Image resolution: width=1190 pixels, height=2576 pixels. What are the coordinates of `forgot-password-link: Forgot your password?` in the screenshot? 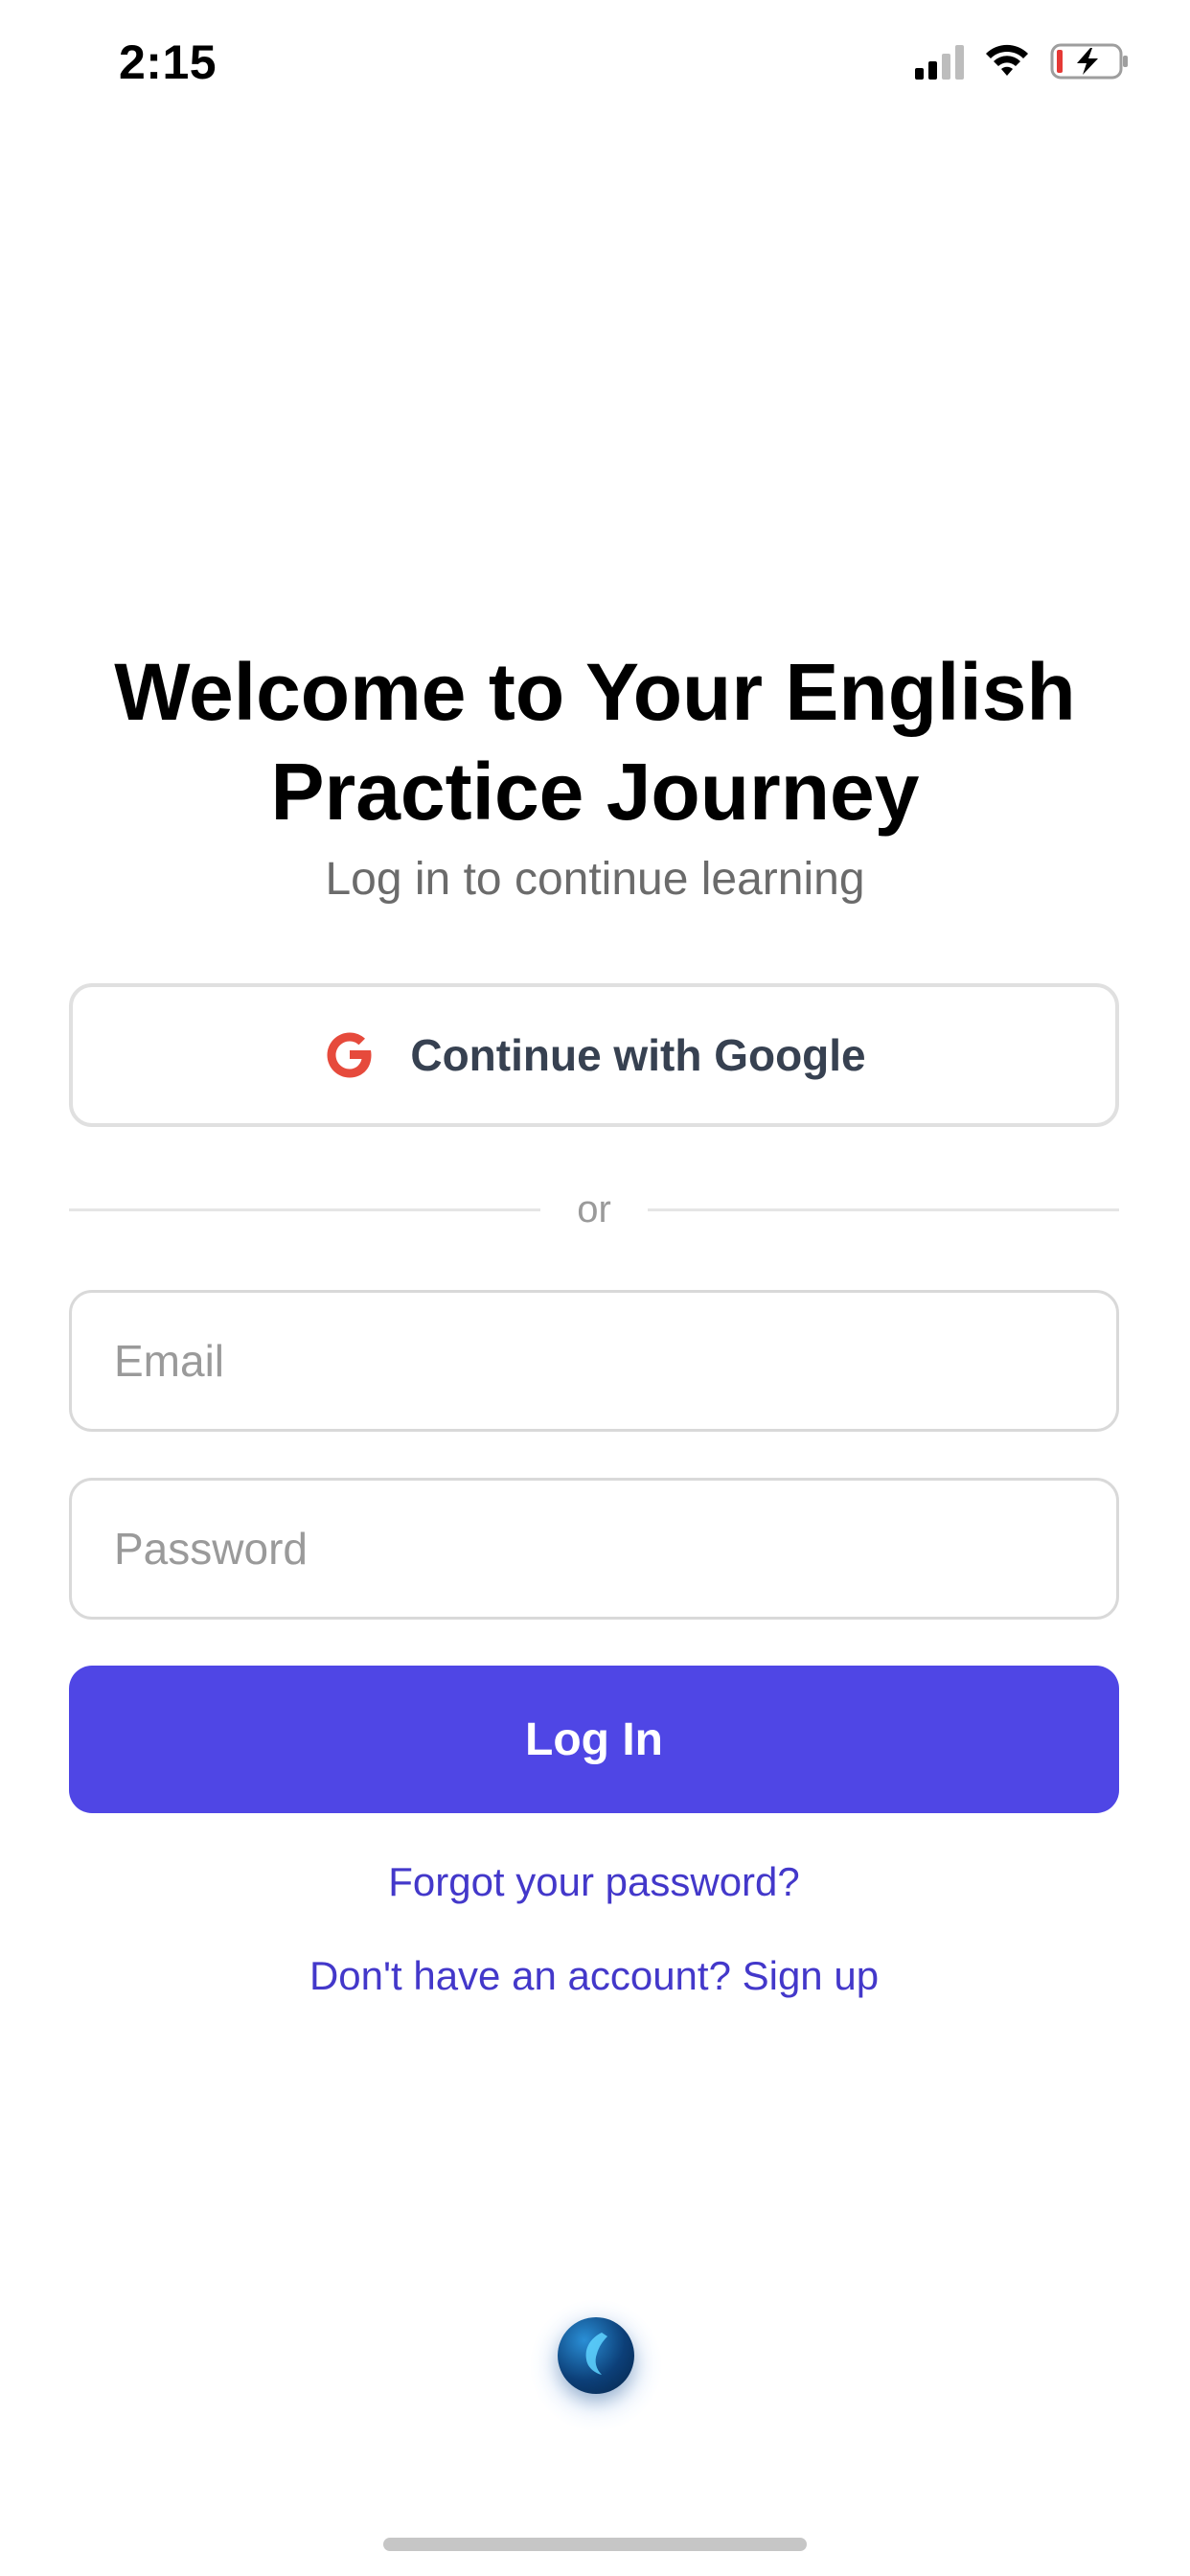 It's located at (594, 1882).